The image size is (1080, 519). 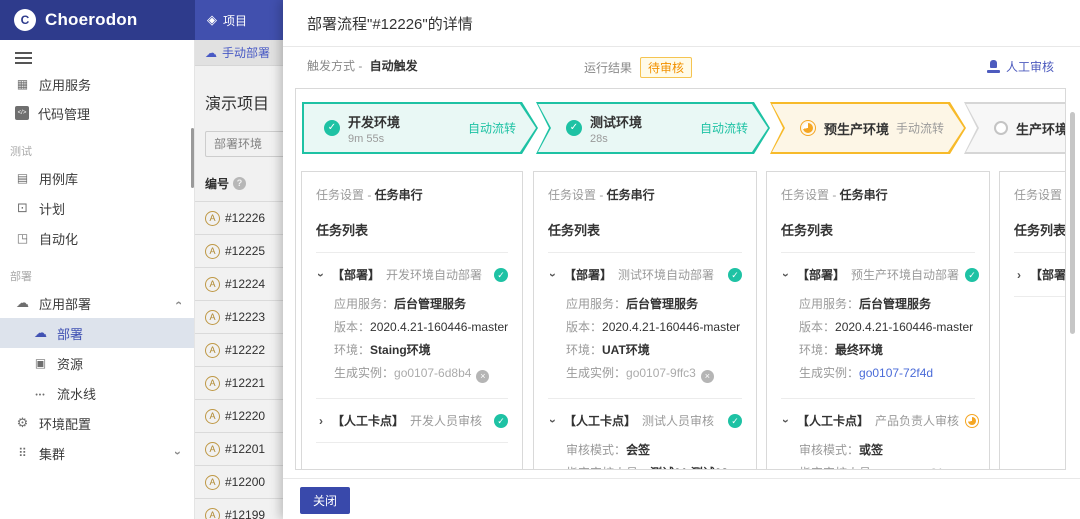 What do you see at coordinates (810, 195) in the screenshot?
I see `settings-label: 任务设置 -` at bounding box center [810, 195].